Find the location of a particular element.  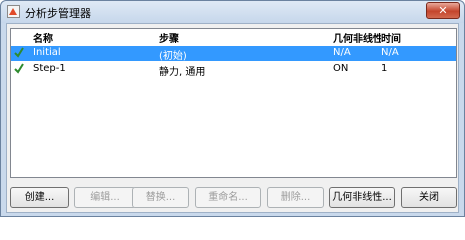

close-button: 关闭 is located at coordinates (429, 197).